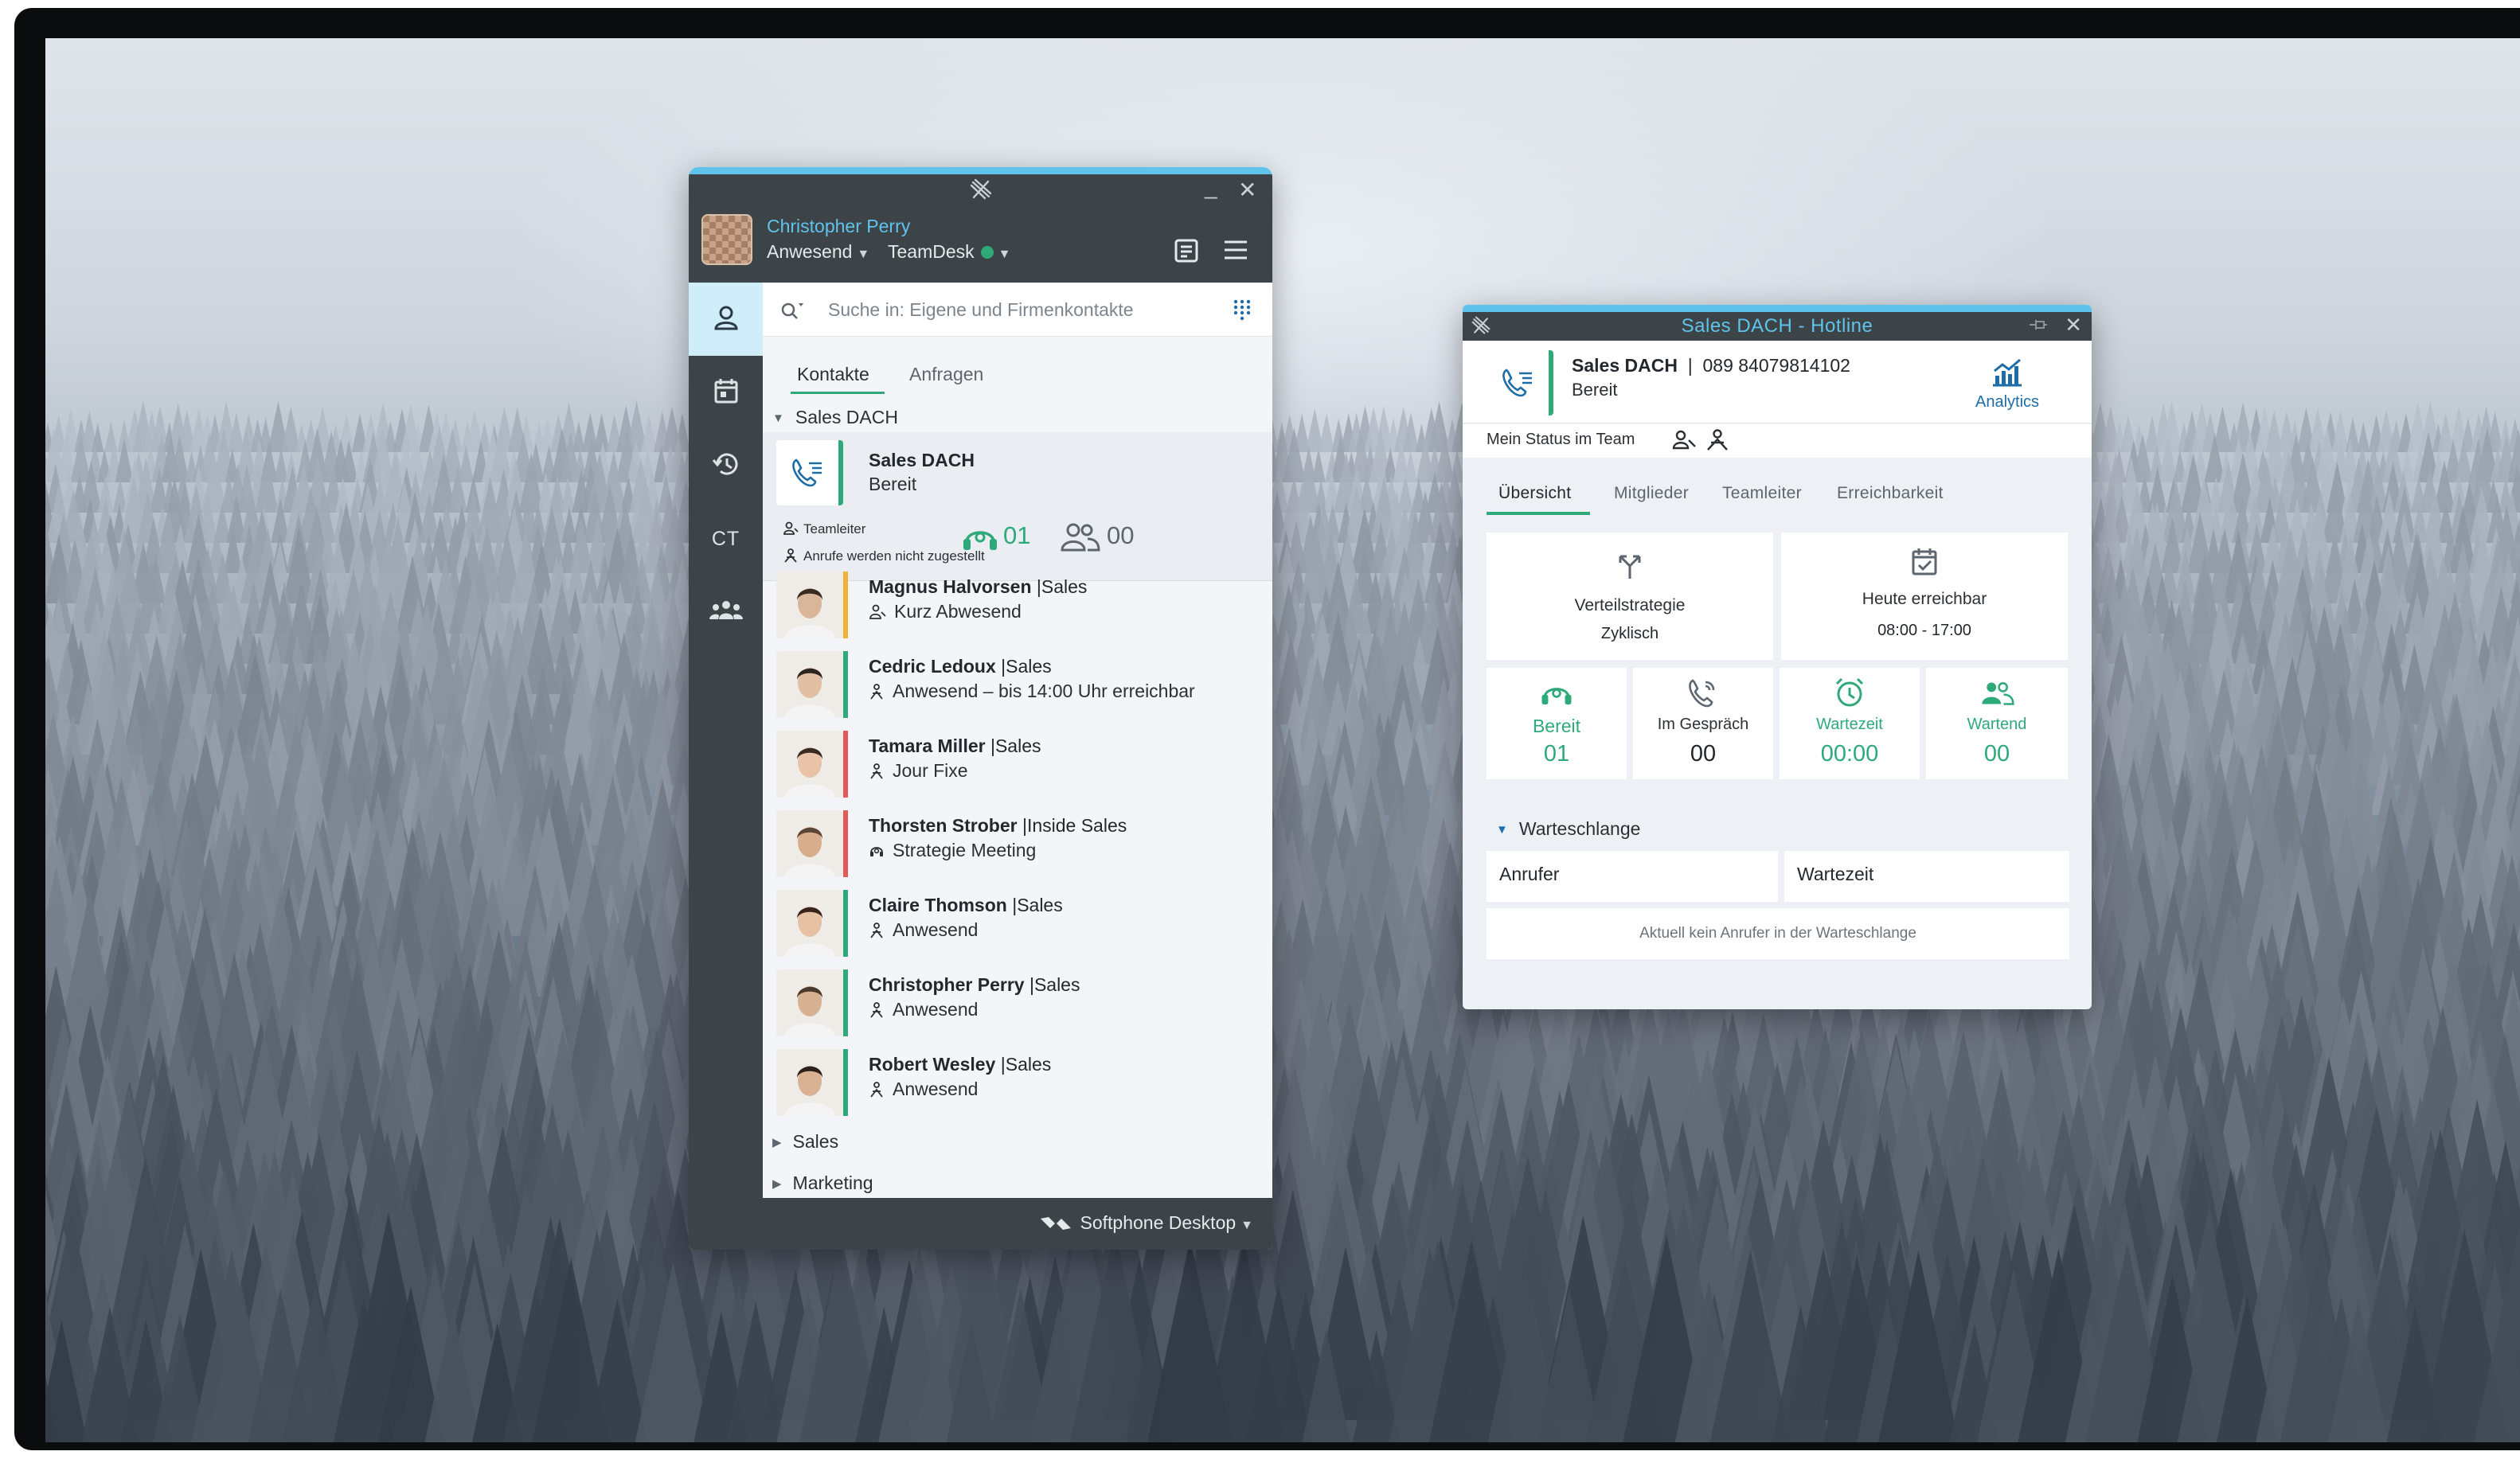 This screenshot has width=2520, height=1463. I want to click on window-footer: Softphone Desktop ▼, so click(980, 1224).